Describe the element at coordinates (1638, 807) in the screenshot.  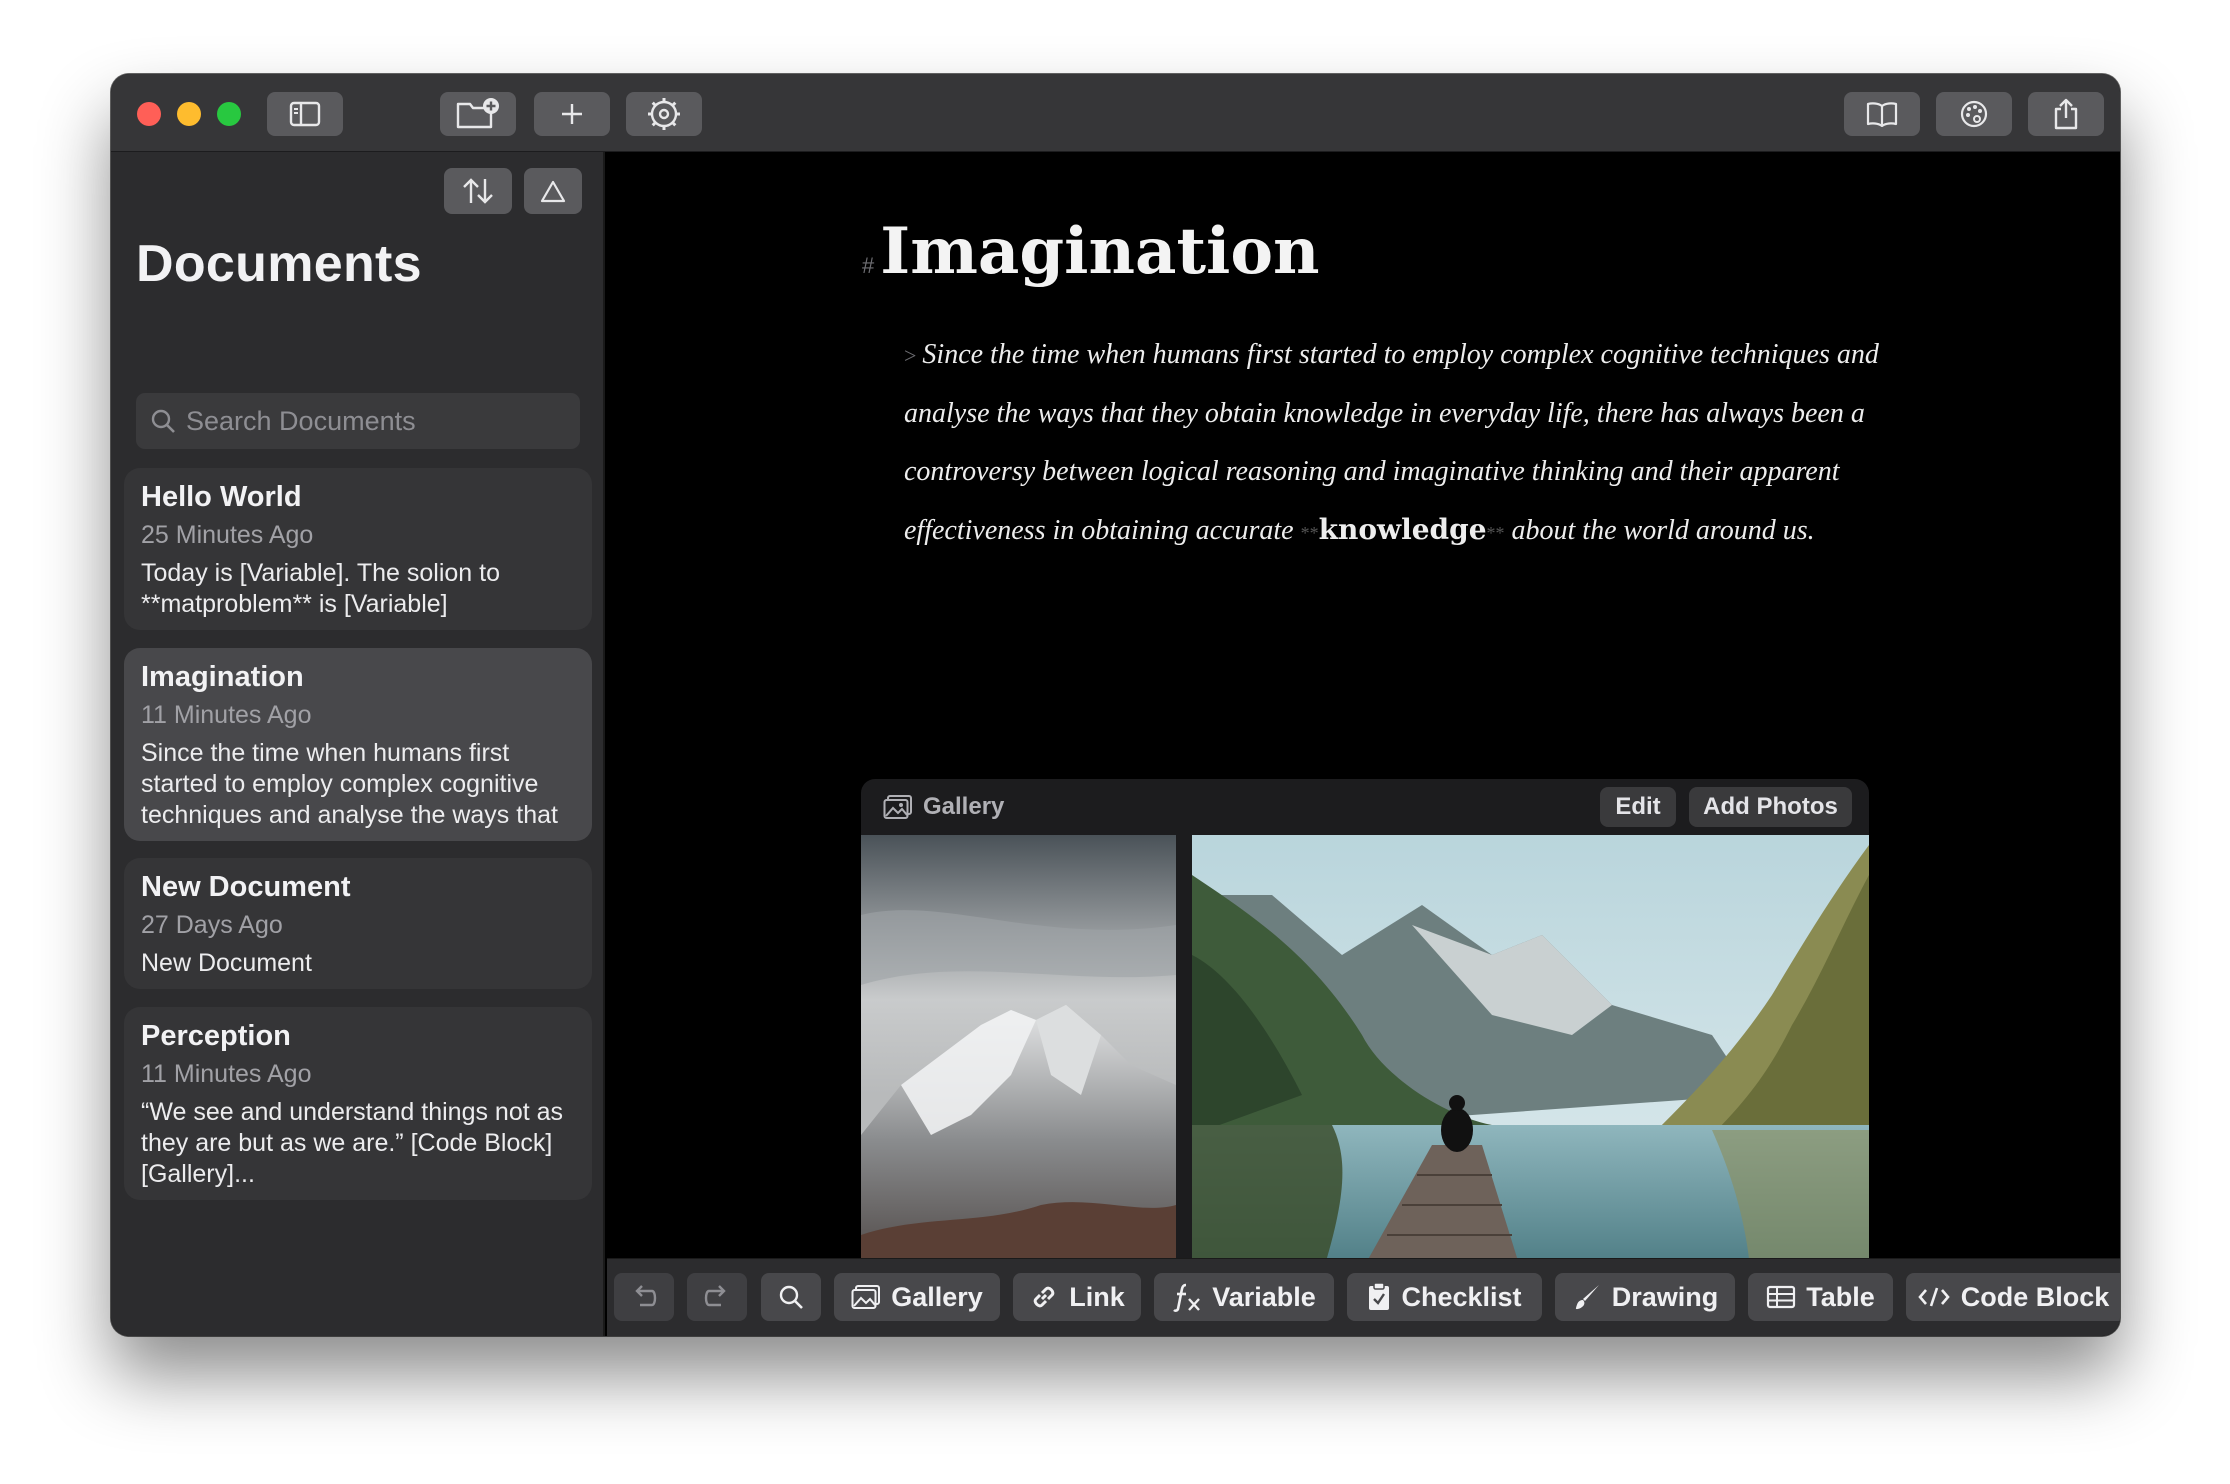
I see `gallery-edit-button: Edit` at that location.